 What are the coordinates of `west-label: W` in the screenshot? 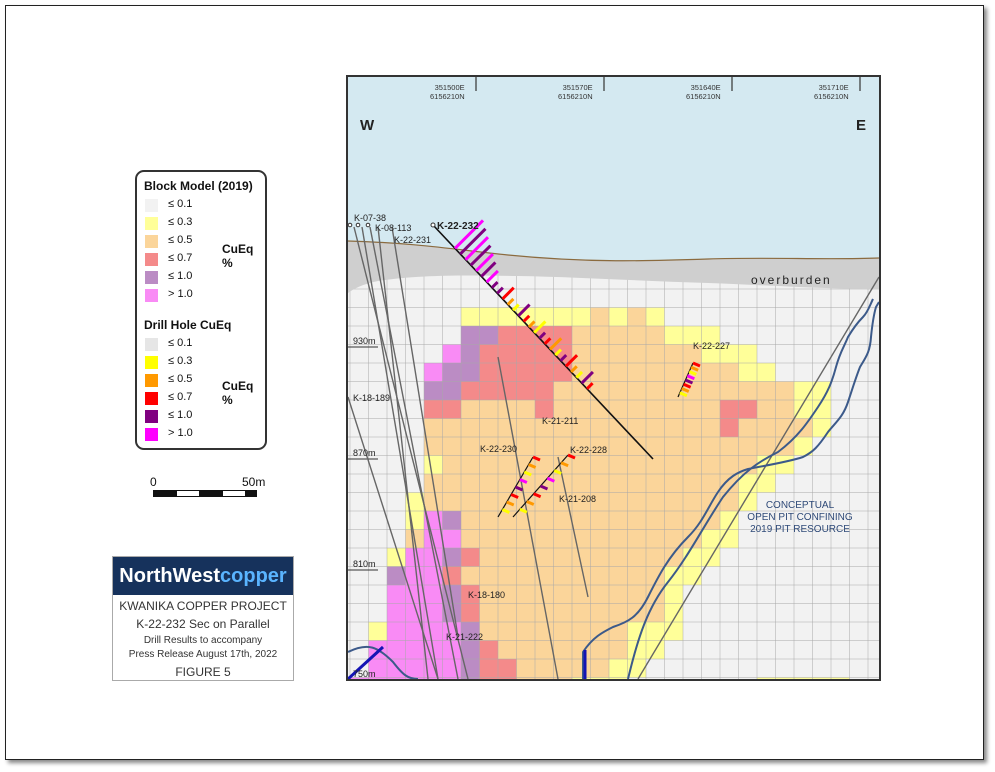 It's located at (367, 125).